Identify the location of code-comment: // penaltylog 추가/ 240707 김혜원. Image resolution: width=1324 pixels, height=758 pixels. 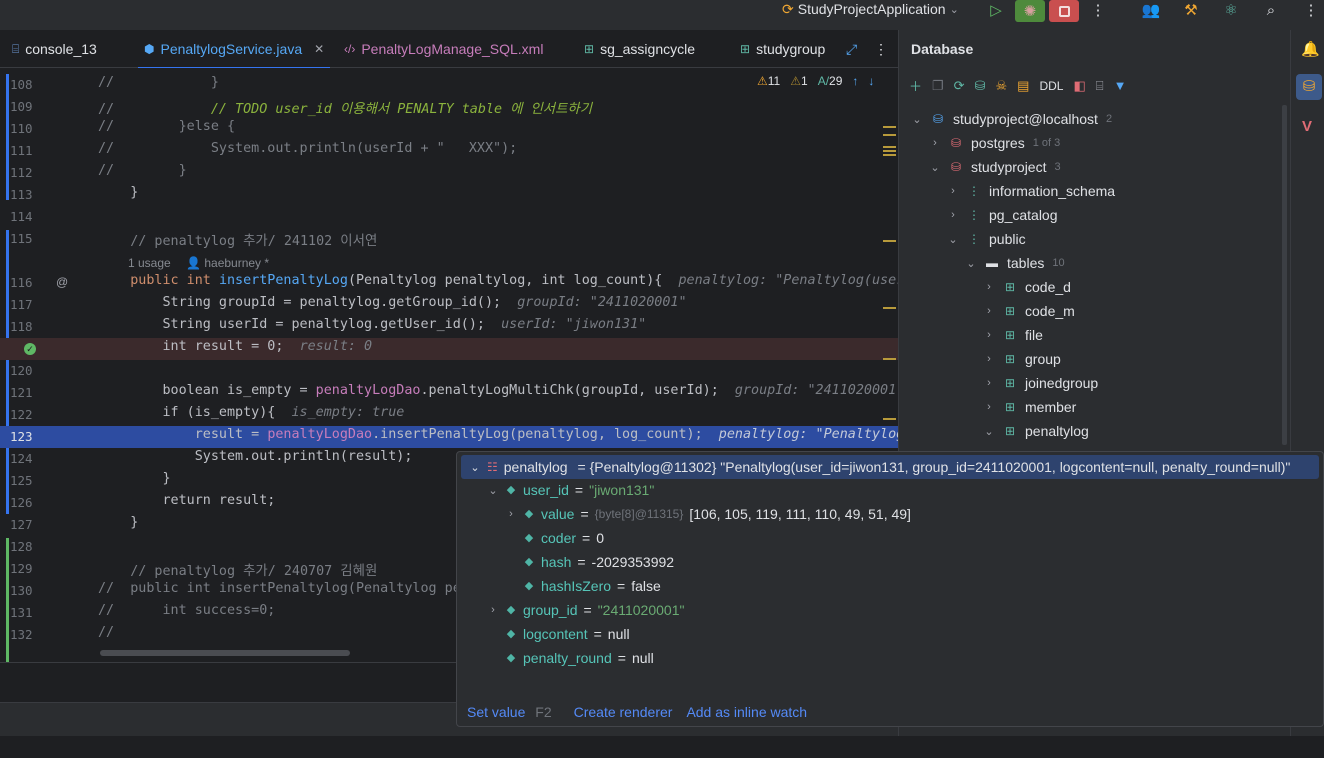
(238, 571).